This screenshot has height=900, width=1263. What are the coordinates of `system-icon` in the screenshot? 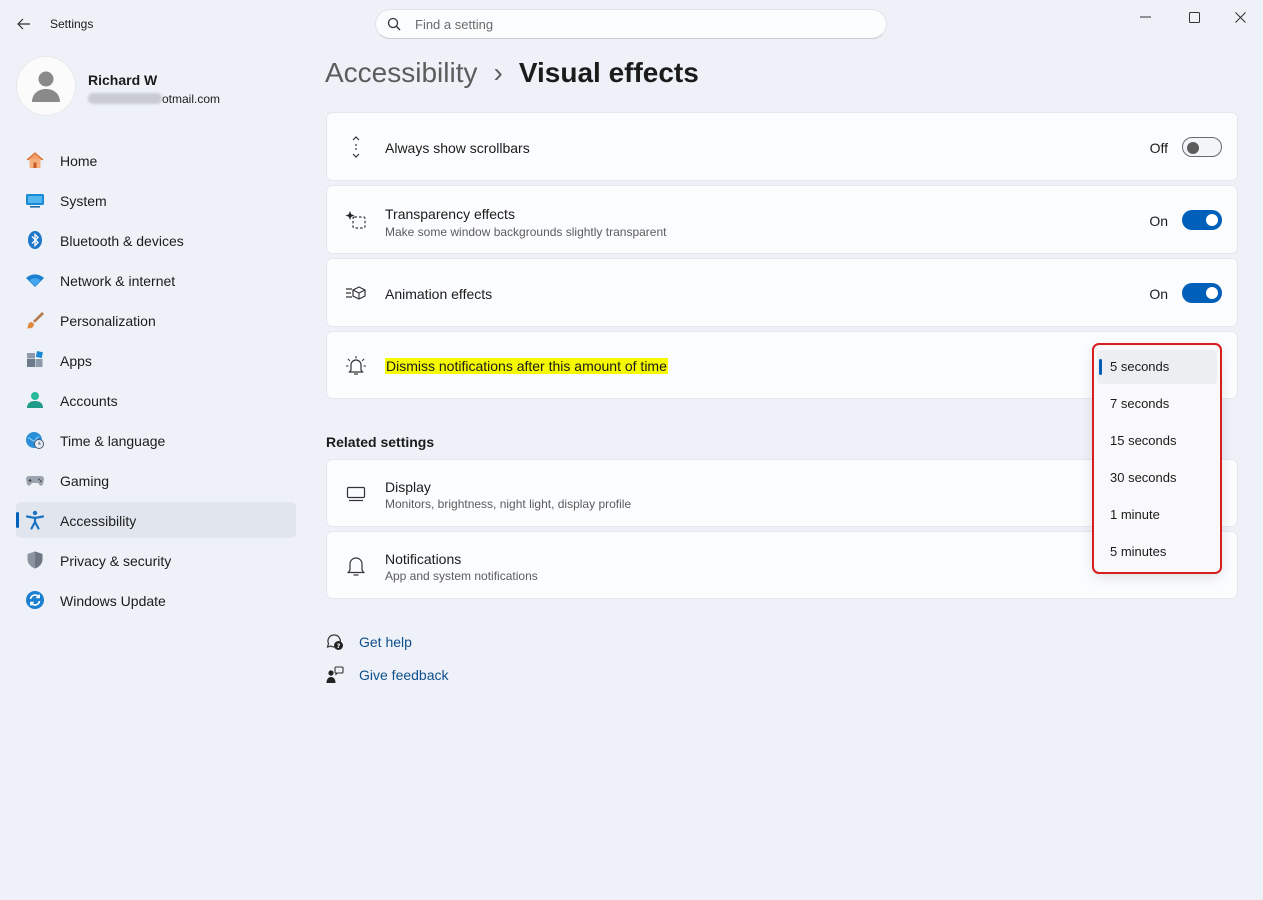 It's located at (35, 201).